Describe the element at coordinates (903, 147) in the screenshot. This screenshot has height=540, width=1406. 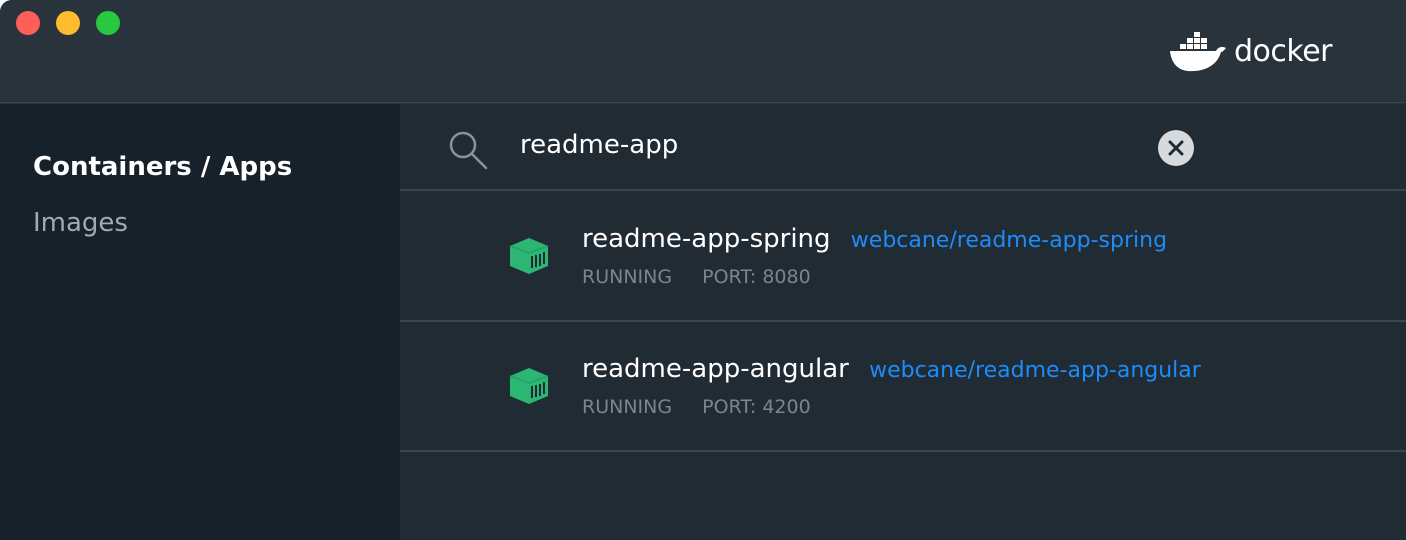
I see `search-bar: readme-app` at that location.